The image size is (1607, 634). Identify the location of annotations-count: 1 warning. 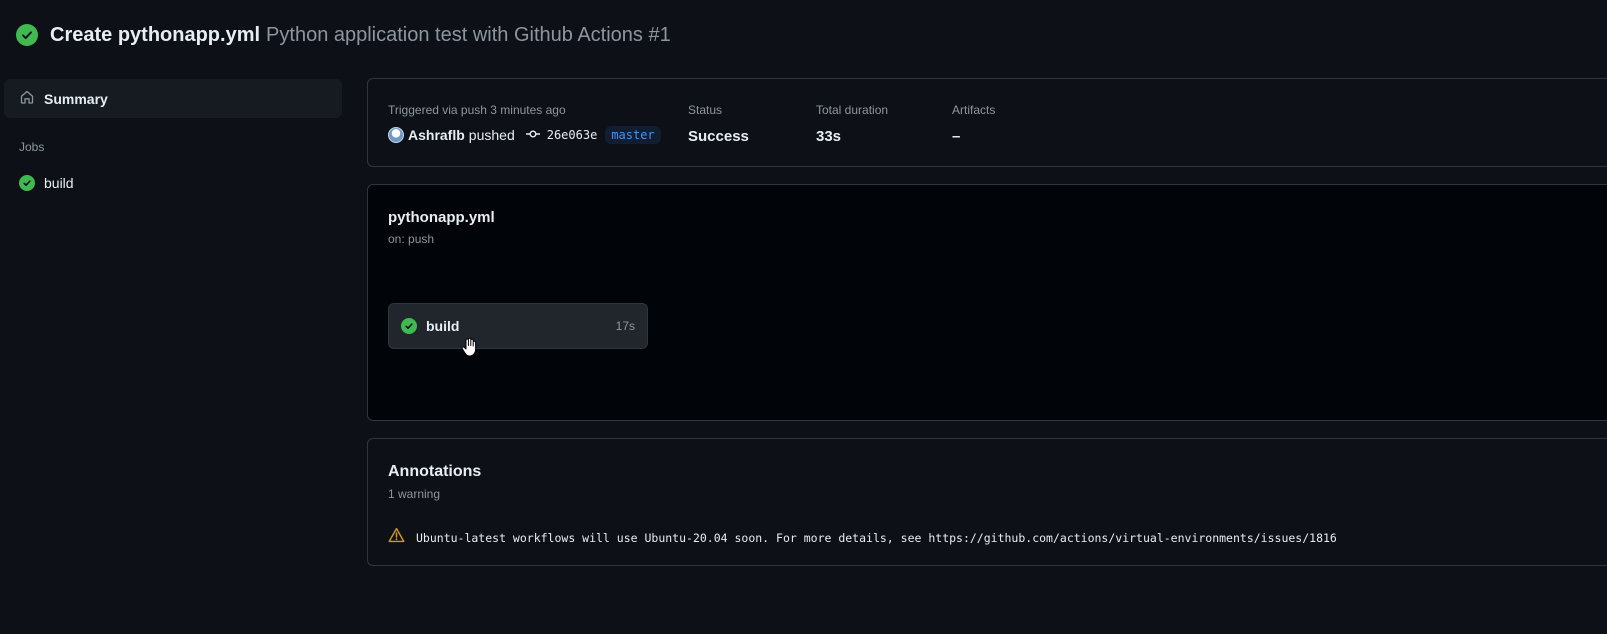
(414, 494).